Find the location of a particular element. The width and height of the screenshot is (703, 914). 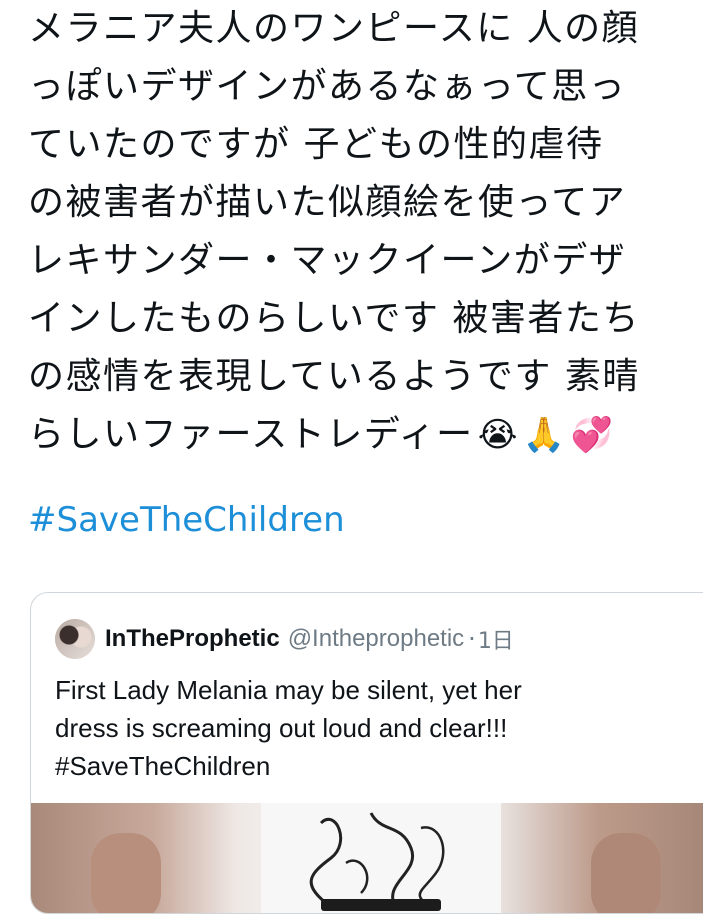

folded-hands-emoji-icon: 🙏 is located at coordinates (544, 435).